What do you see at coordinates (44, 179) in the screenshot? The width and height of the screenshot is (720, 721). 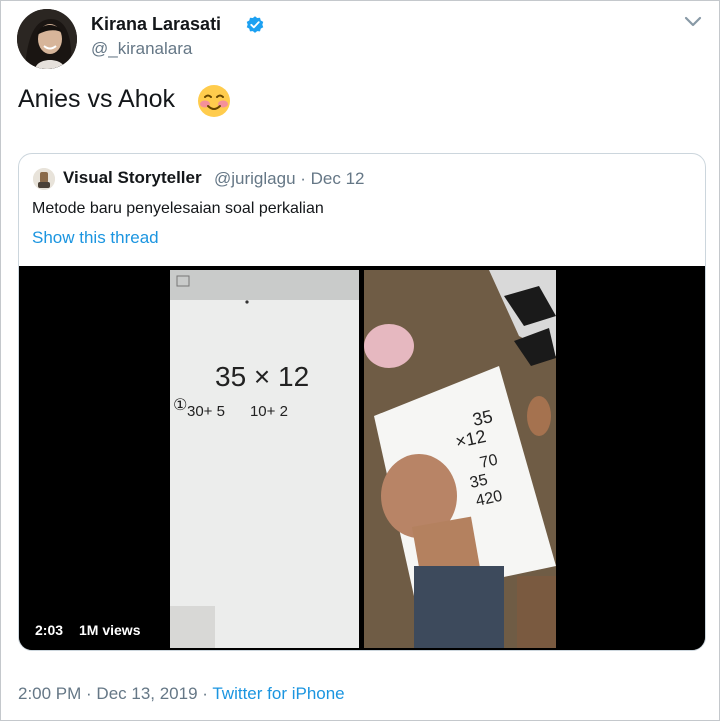 I see `quoted-author-avatar` at bounding box center [44, 179].